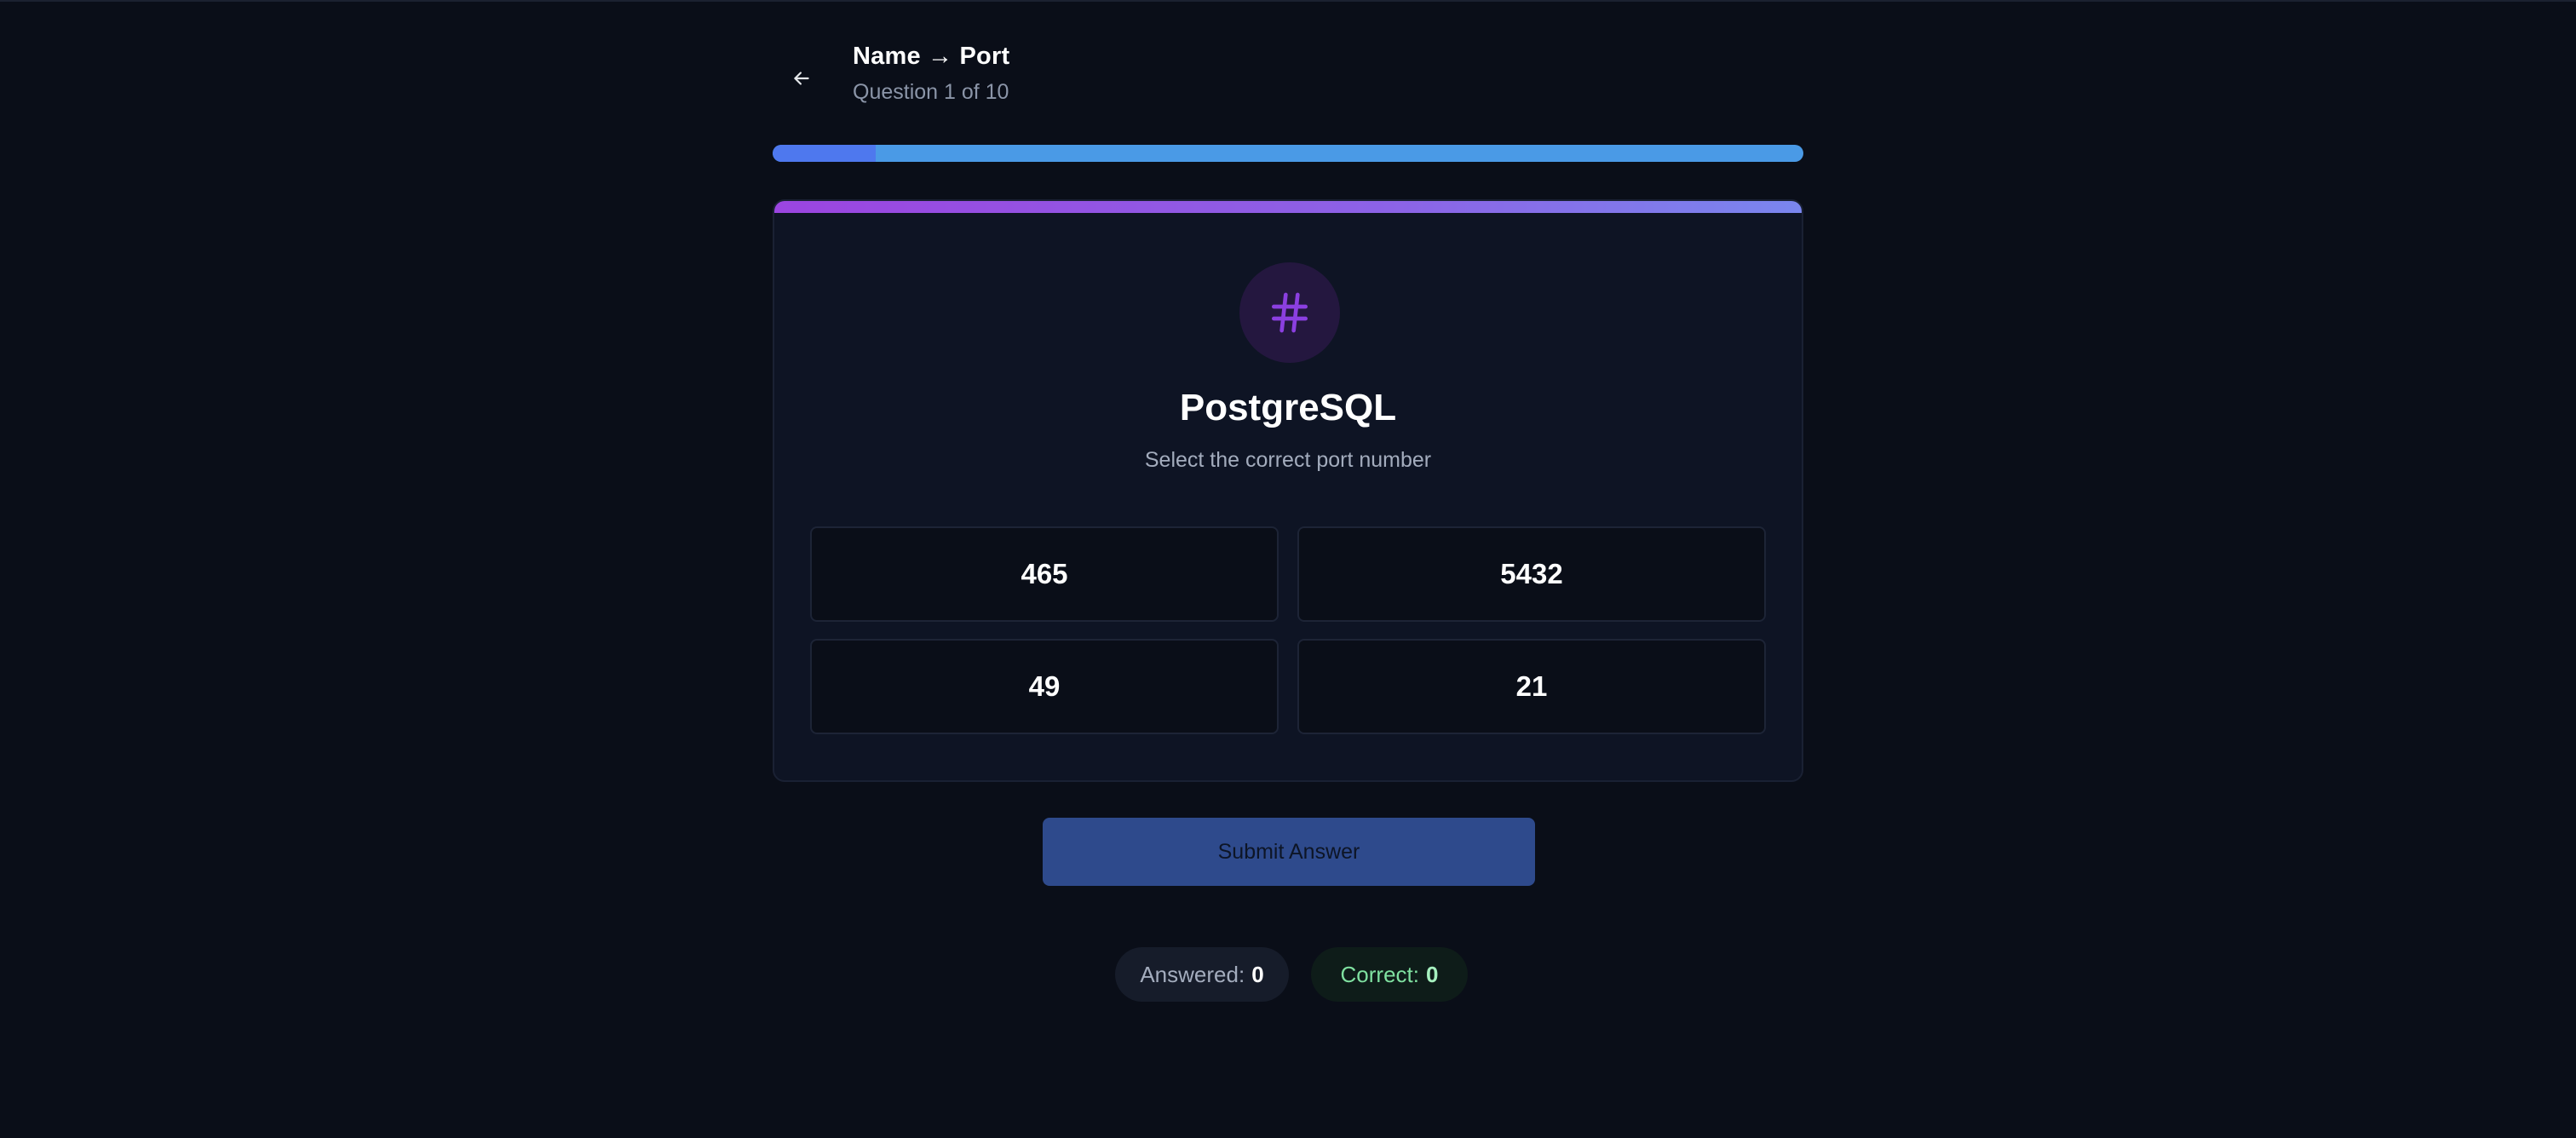 The width and height of the screenshot is (2576, 1138). What do you see at coordinates (1532, 574) in the screenshot?
I see `answer-option: 5432` at bounding box center [1532, 574].